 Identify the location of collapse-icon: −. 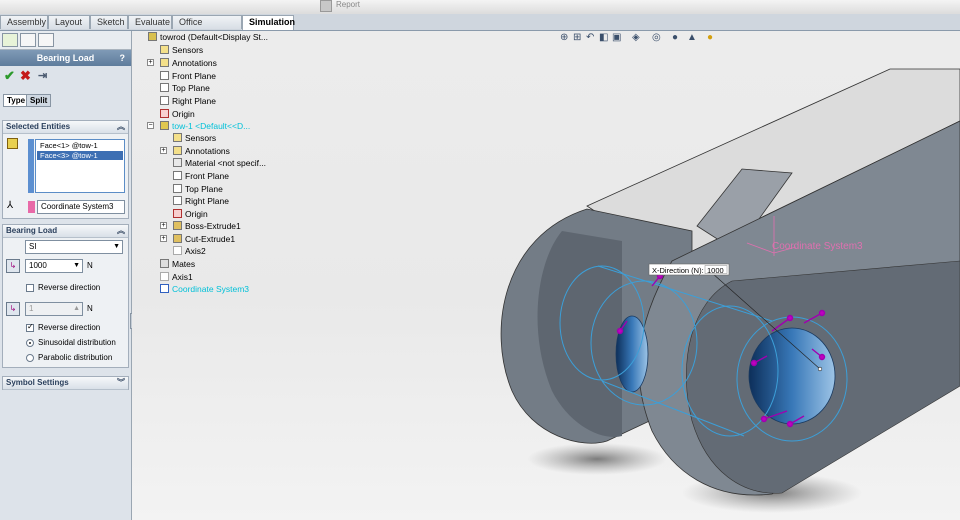
(150, 125).